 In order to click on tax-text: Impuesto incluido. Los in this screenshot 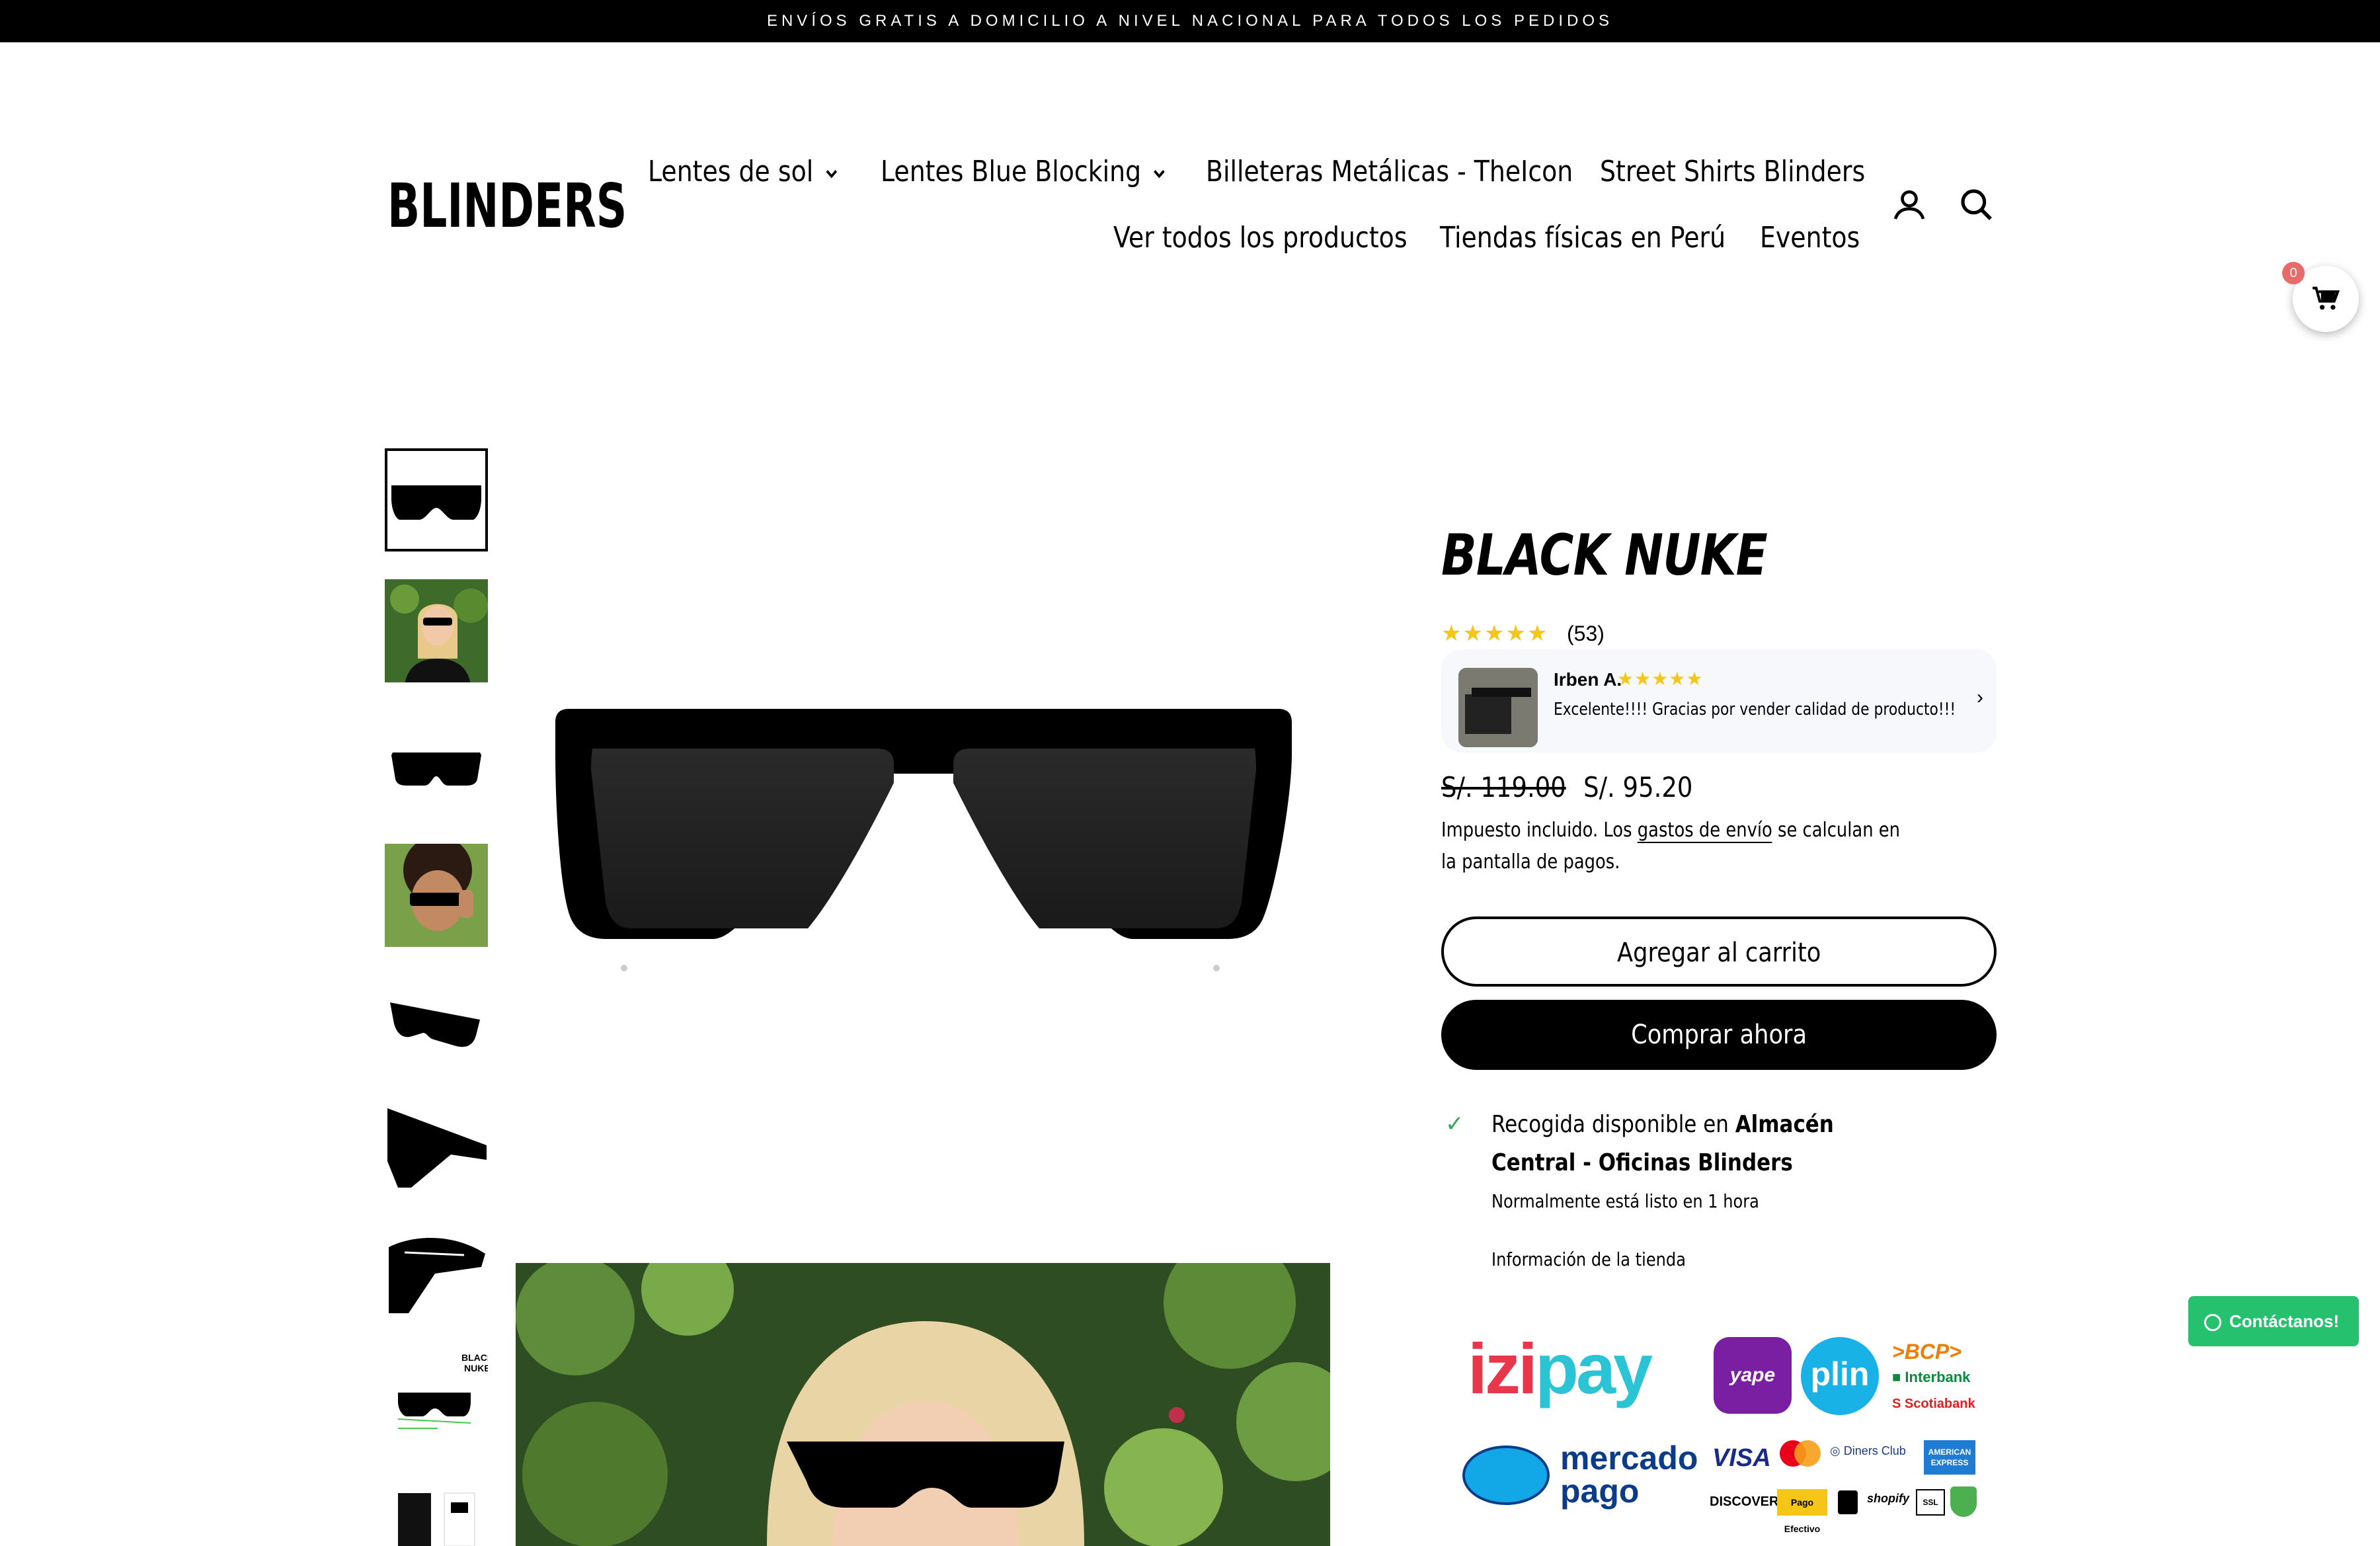, I will do `click(1536, 830)`.